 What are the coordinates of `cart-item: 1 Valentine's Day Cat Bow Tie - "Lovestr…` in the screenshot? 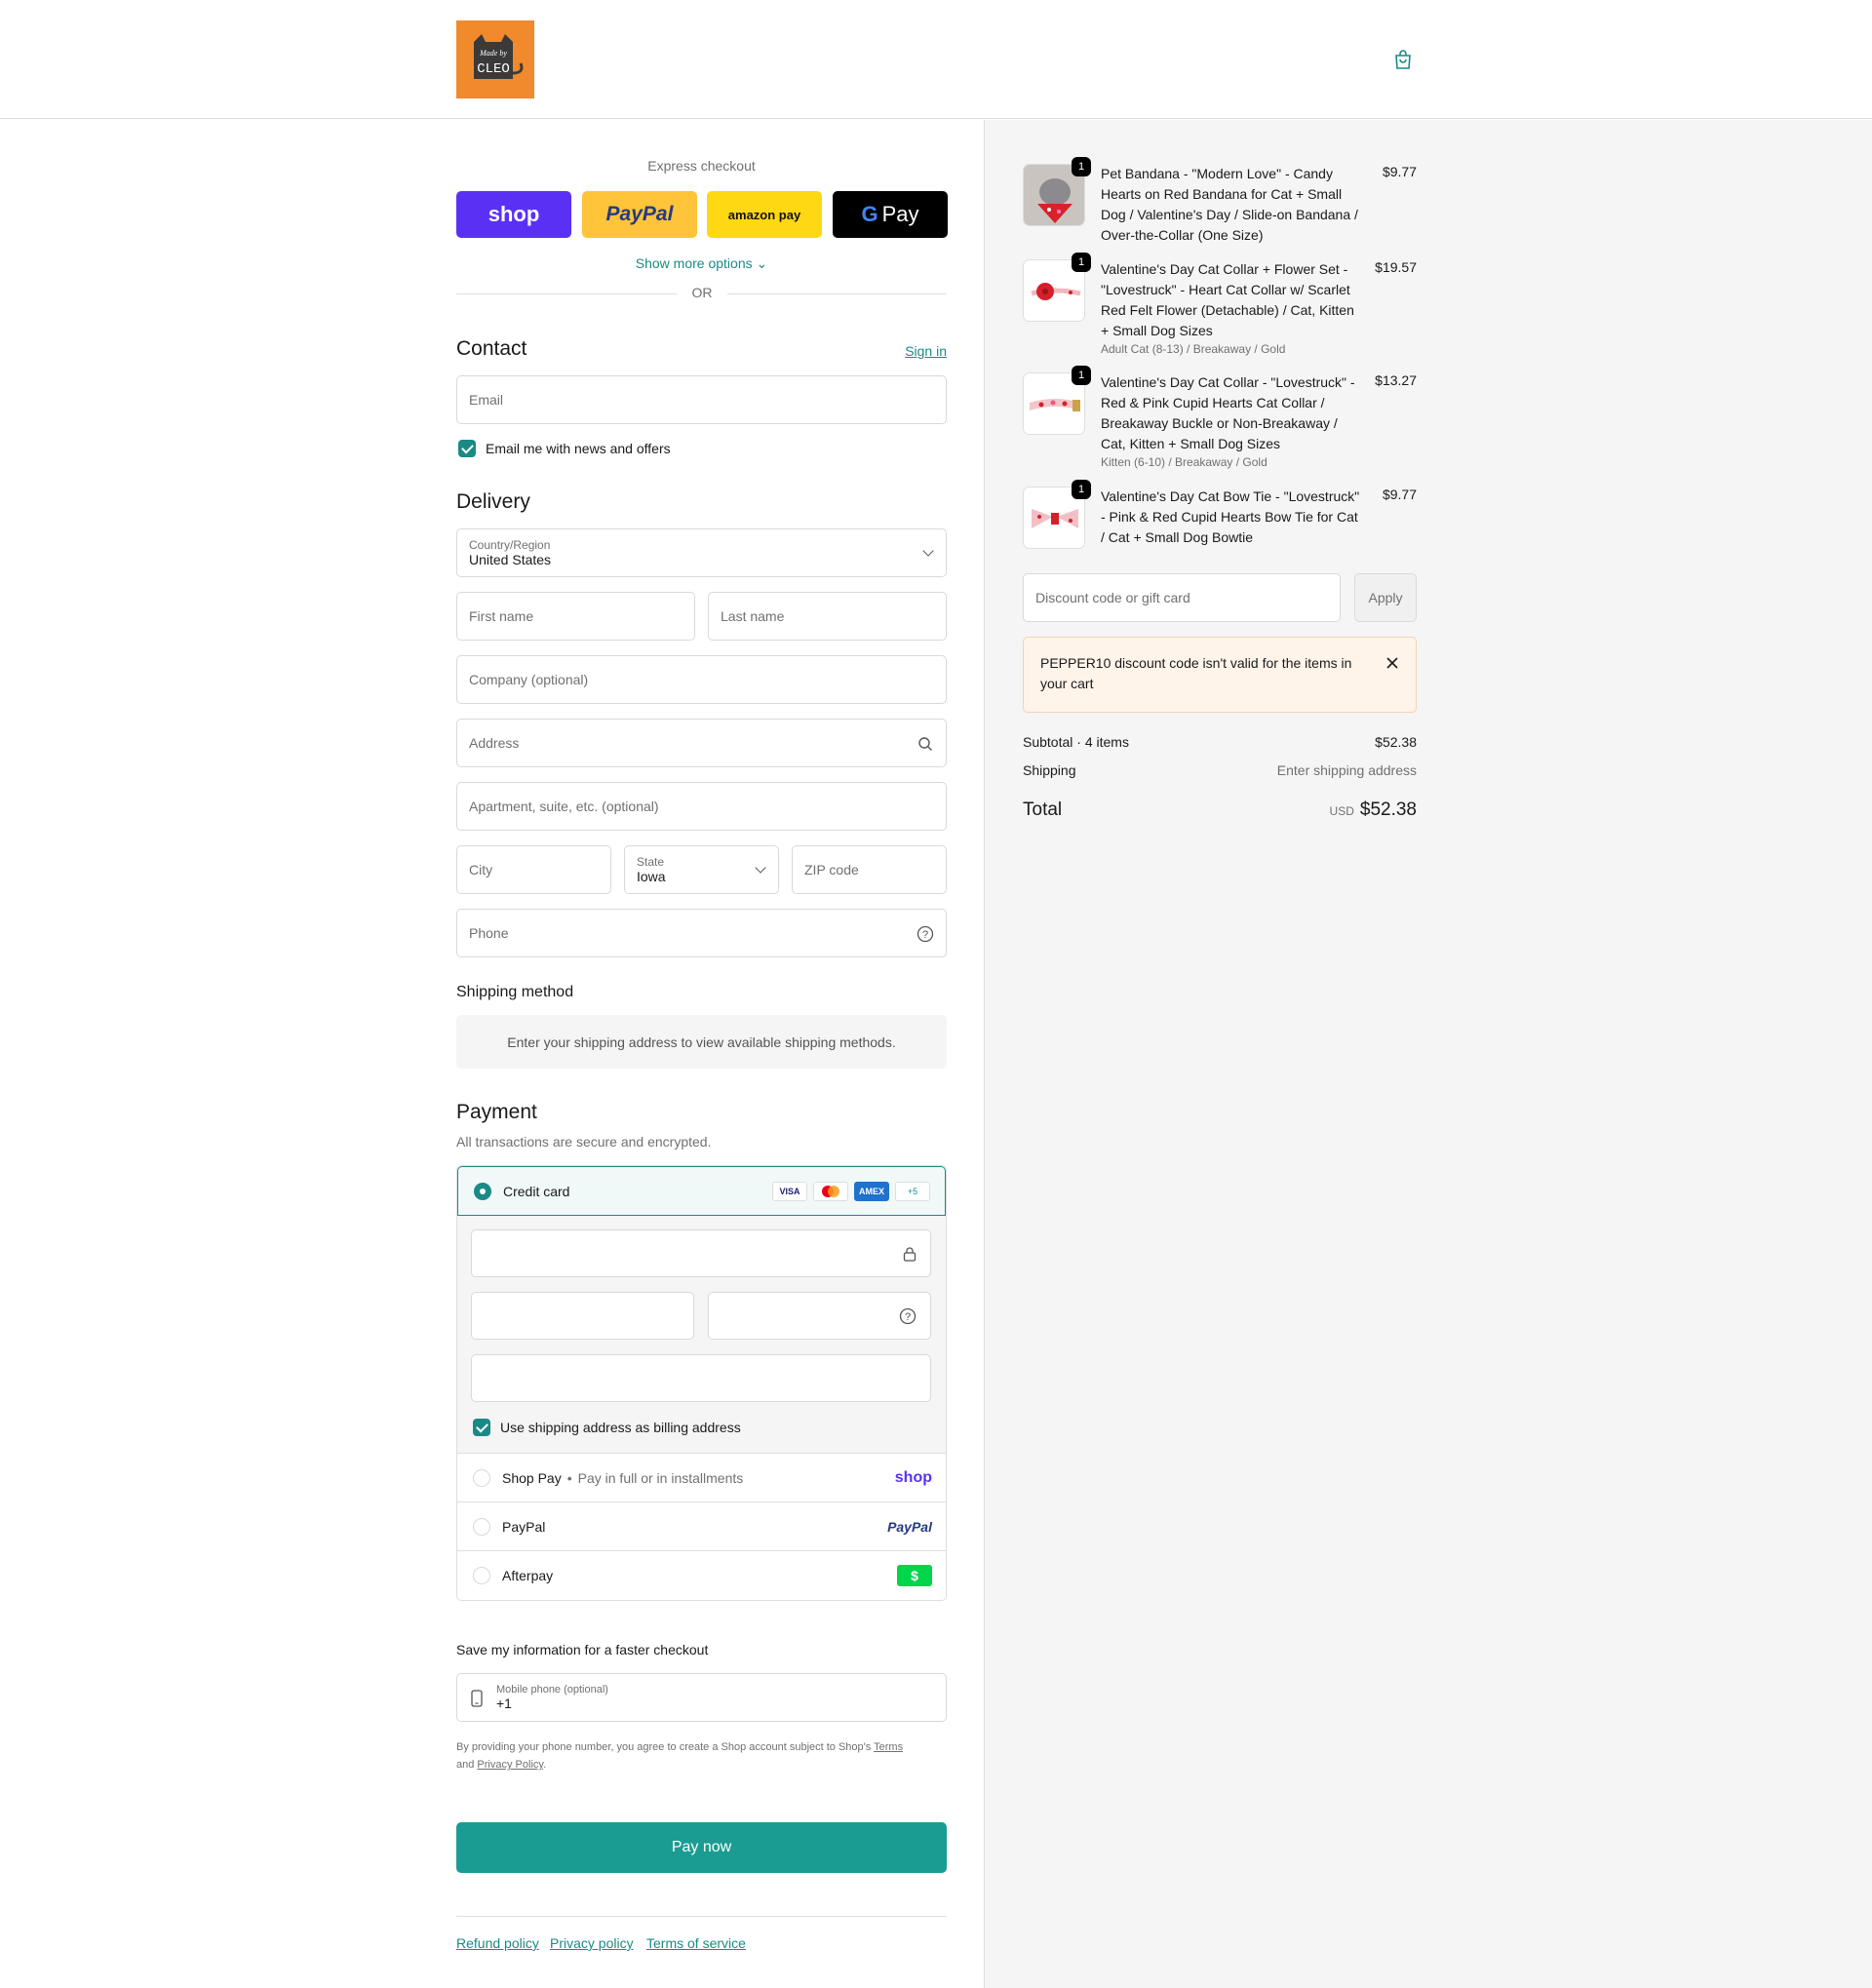 It's located at (1220, 517).